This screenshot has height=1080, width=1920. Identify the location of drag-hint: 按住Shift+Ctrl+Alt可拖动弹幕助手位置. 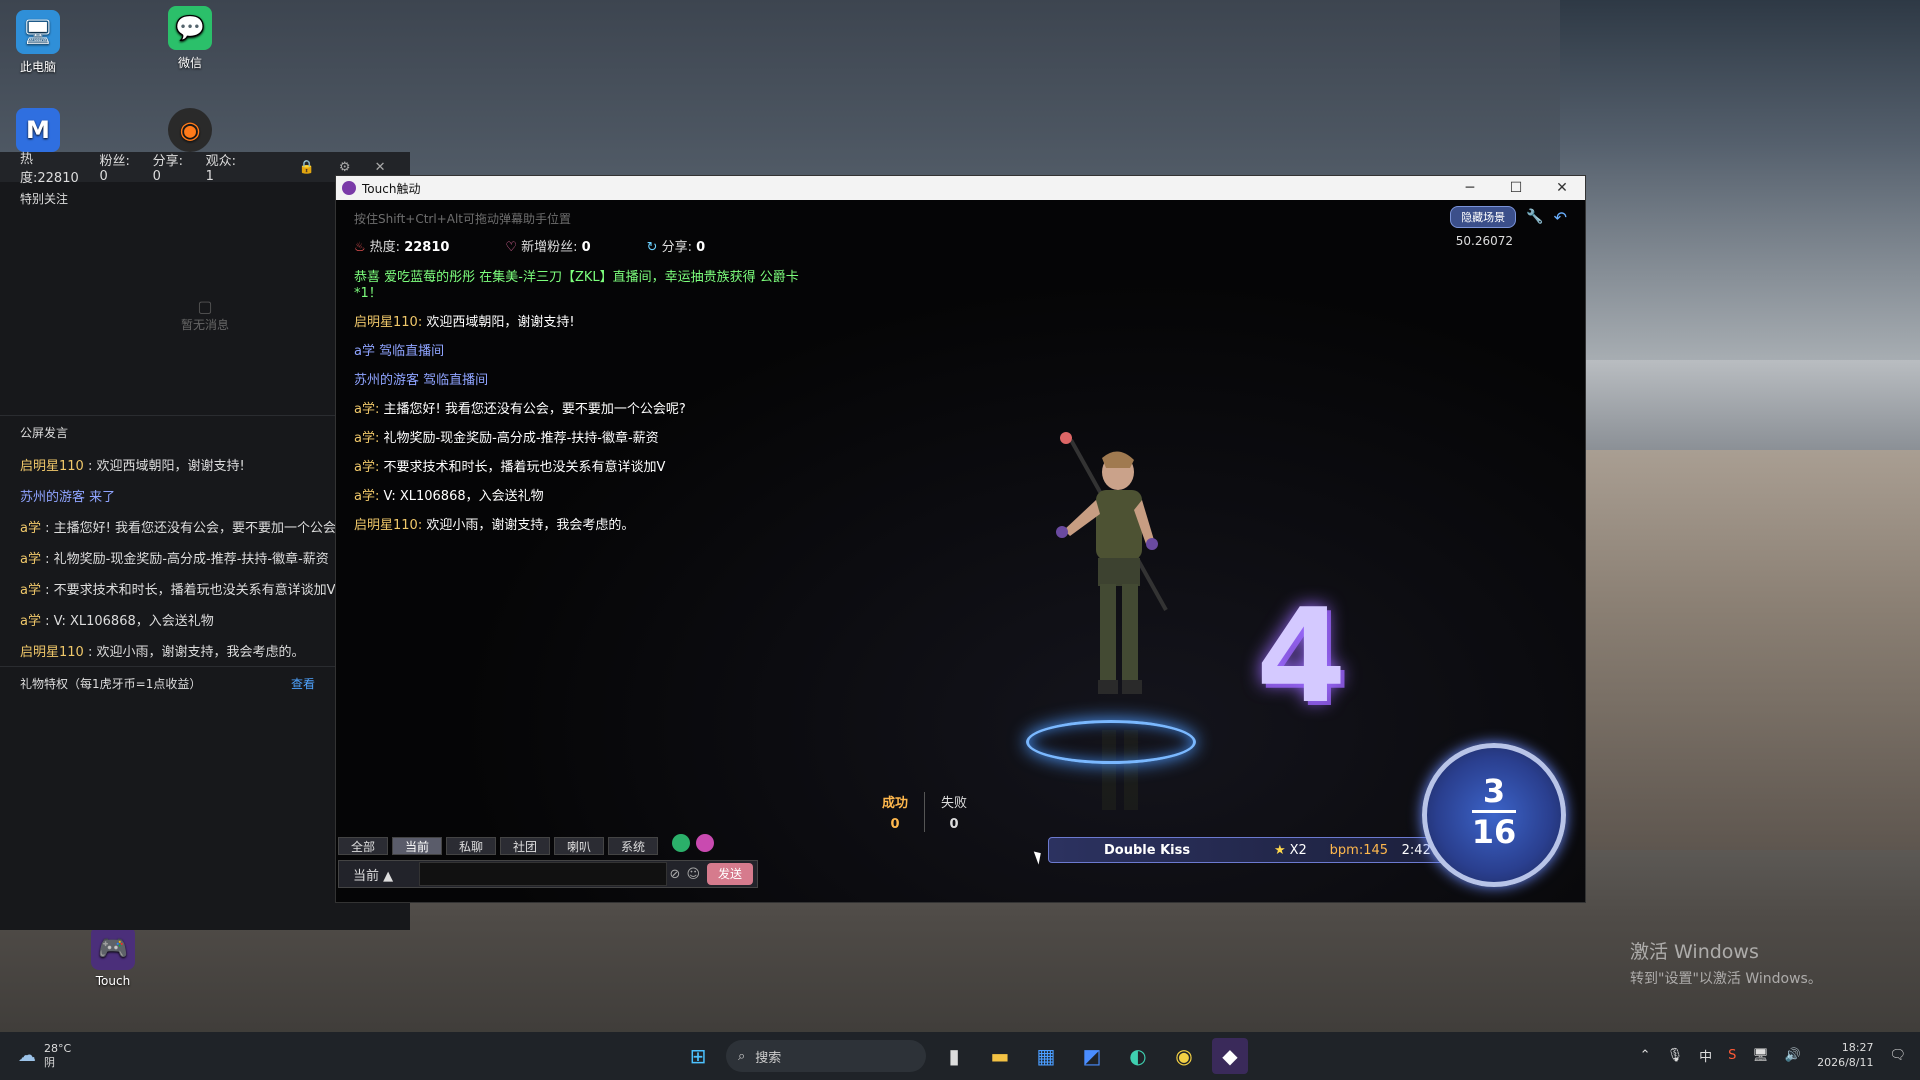
(462, 219).